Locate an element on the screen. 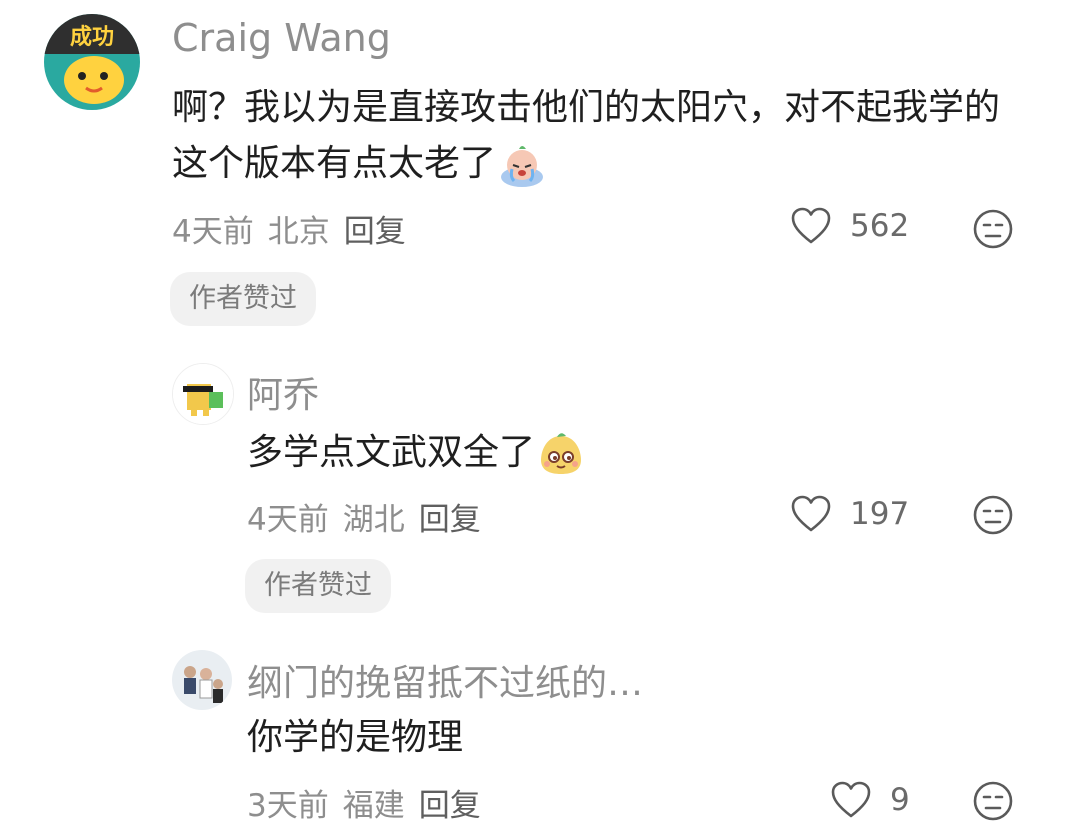 Image resolution: width=1079 pixels, height=834 pixels. like-count: 197 is located at coordinates (880, 514).